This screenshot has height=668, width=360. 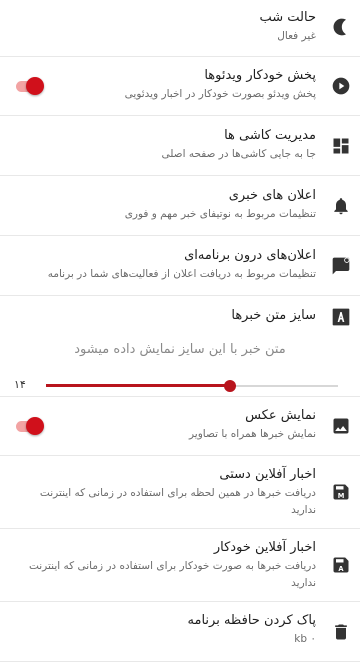 What do you see at coordinates (273, 315) in the screenshot?
I see `font-size-title: سایز متن خبرها` at bounding box center [273, 315].